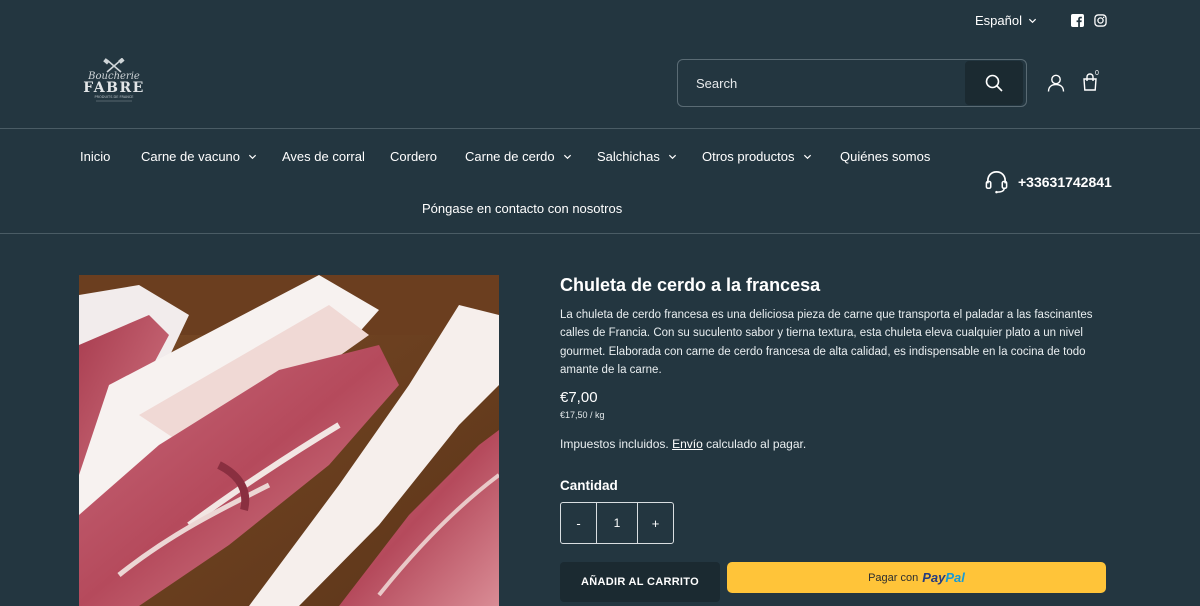  What do you see at coordinates (655, 523) in the screenshot?
I see `quantity-increase-button: +` at bounding box center [655, 523].